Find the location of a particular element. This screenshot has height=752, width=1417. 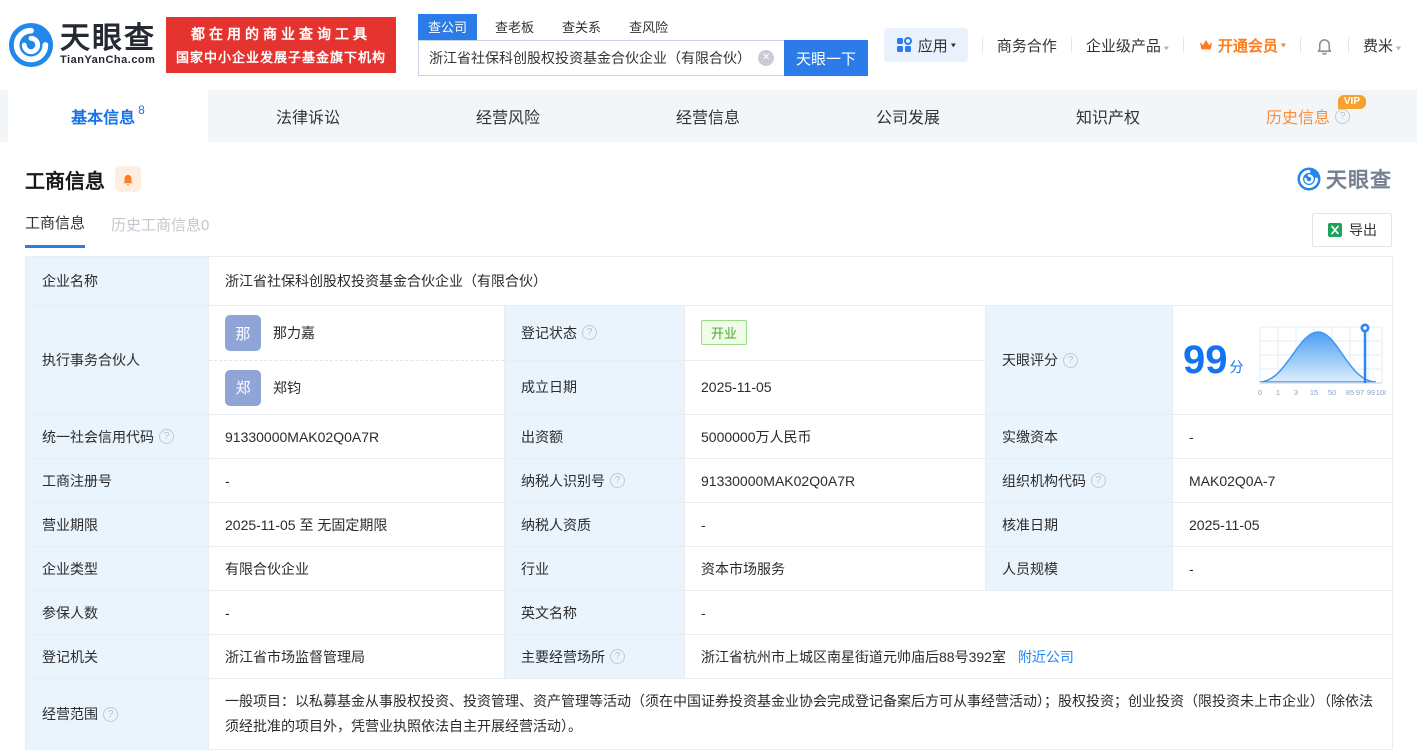

tab-legal-proceedings: 法律诉讼 is located at coordinates (308, 116).